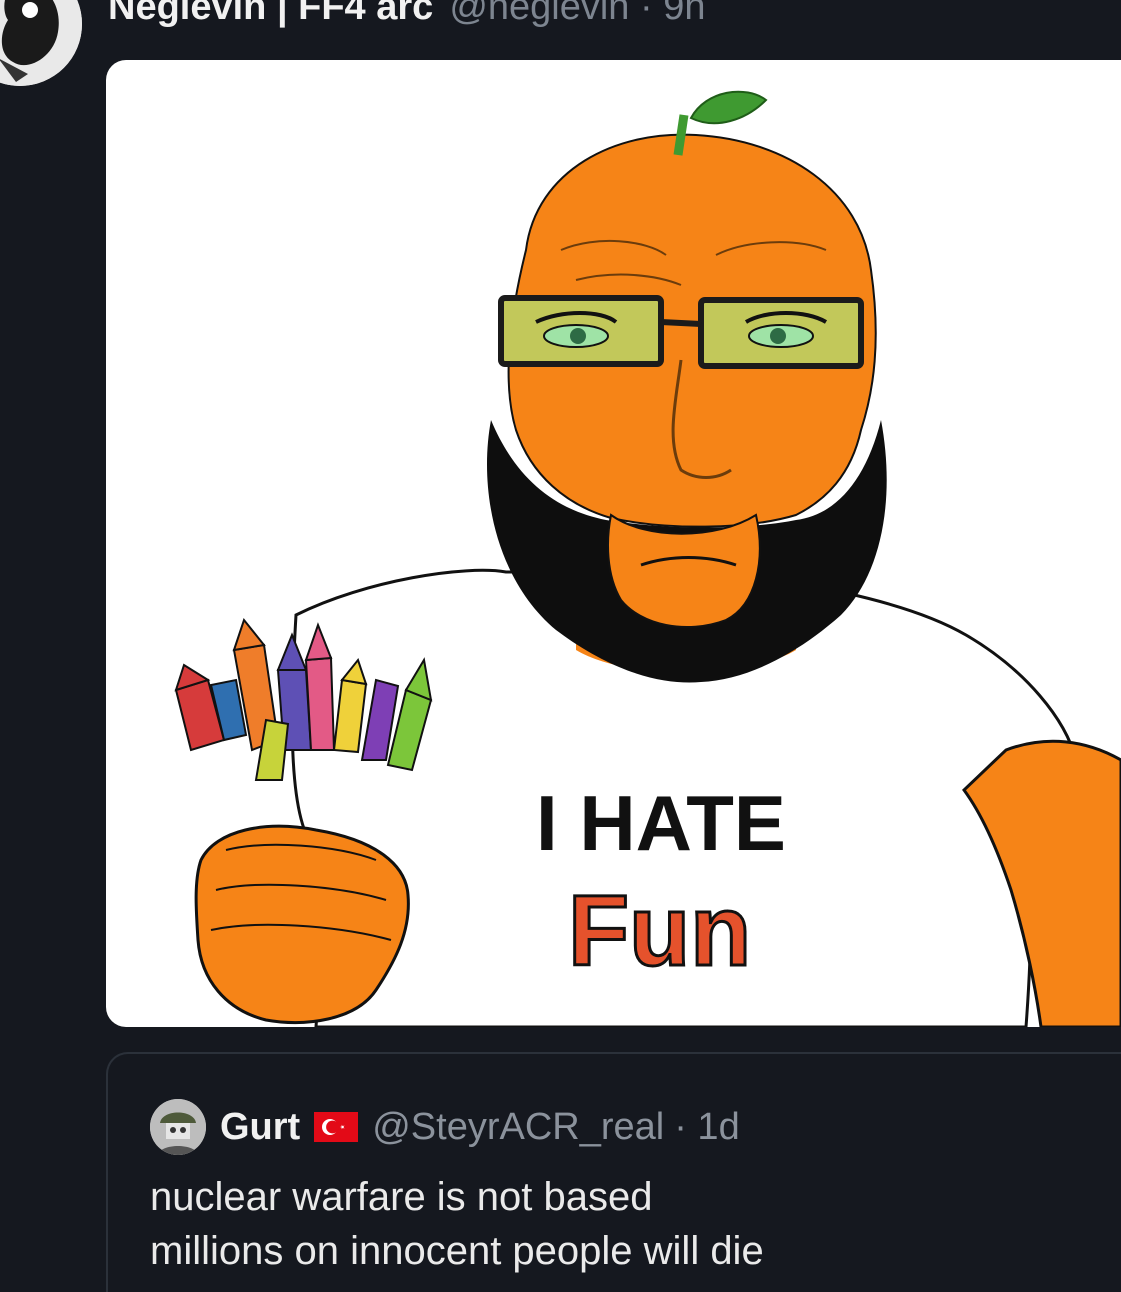 The image size is (1121, 1292). Describe the element at coordinates (260, 1127) in the screenshot. I see `quoted-author-display-name: Gurt` at that location.